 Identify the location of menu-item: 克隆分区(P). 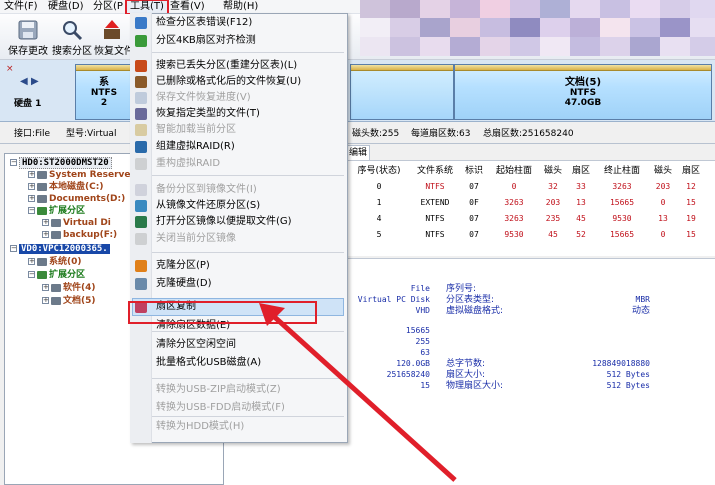
(251, 266).